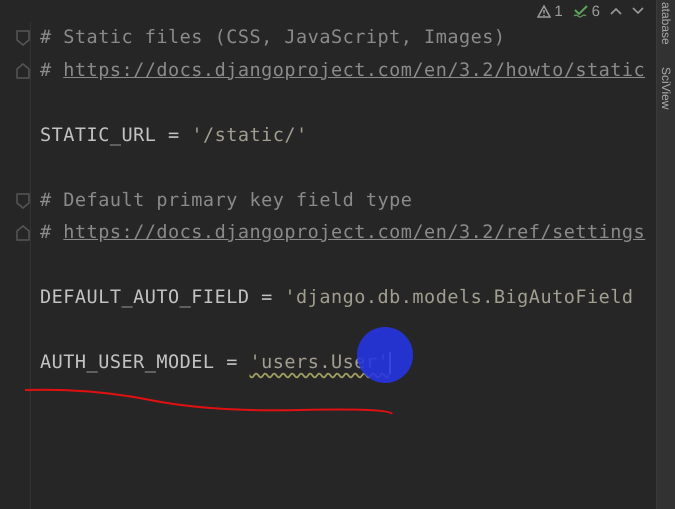  I want to click on tool-window-tab: atabase, so click(666, 23).